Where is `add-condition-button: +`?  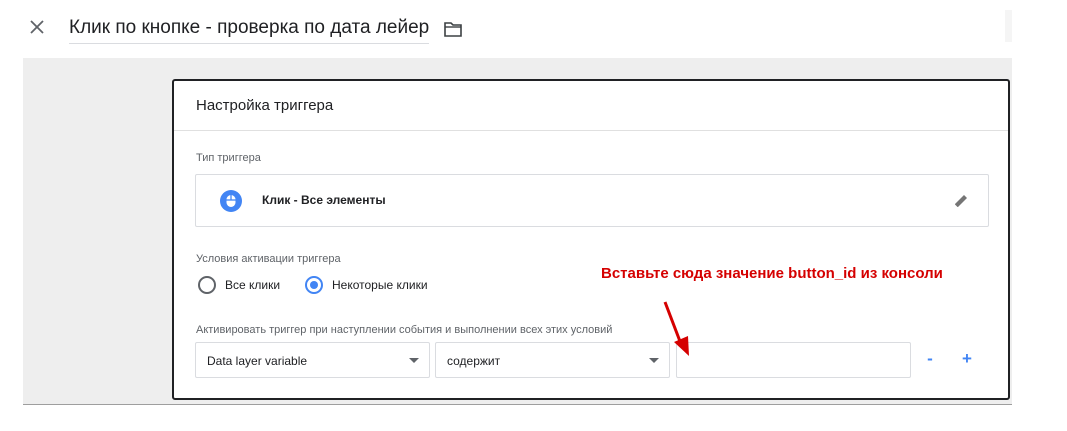
add-condition-button: + is located at coordinates (967, 359).